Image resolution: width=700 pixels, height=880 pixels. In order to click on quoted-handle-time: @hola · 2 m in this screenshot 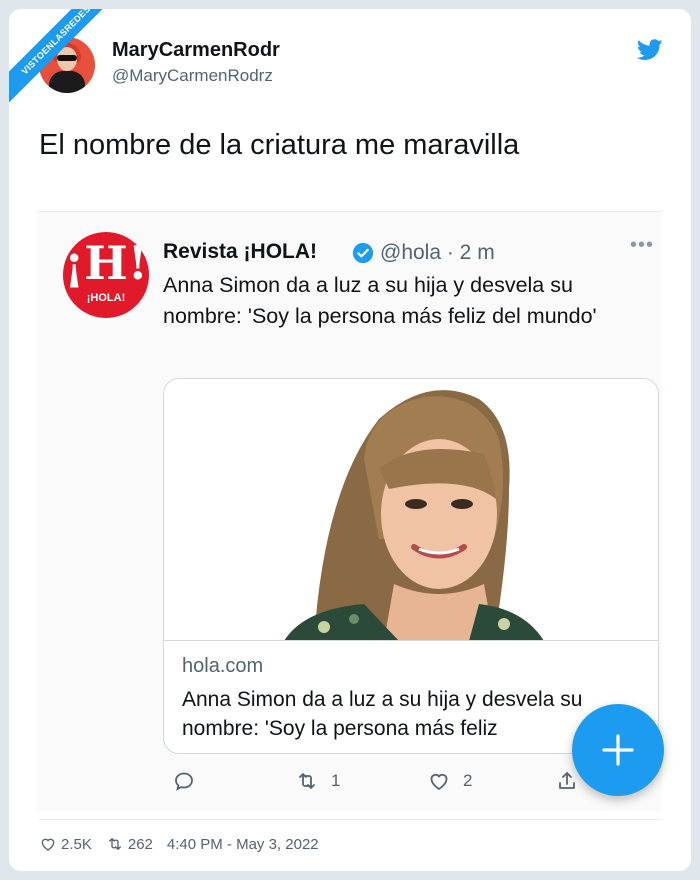, I will do `click(437, 252)`.